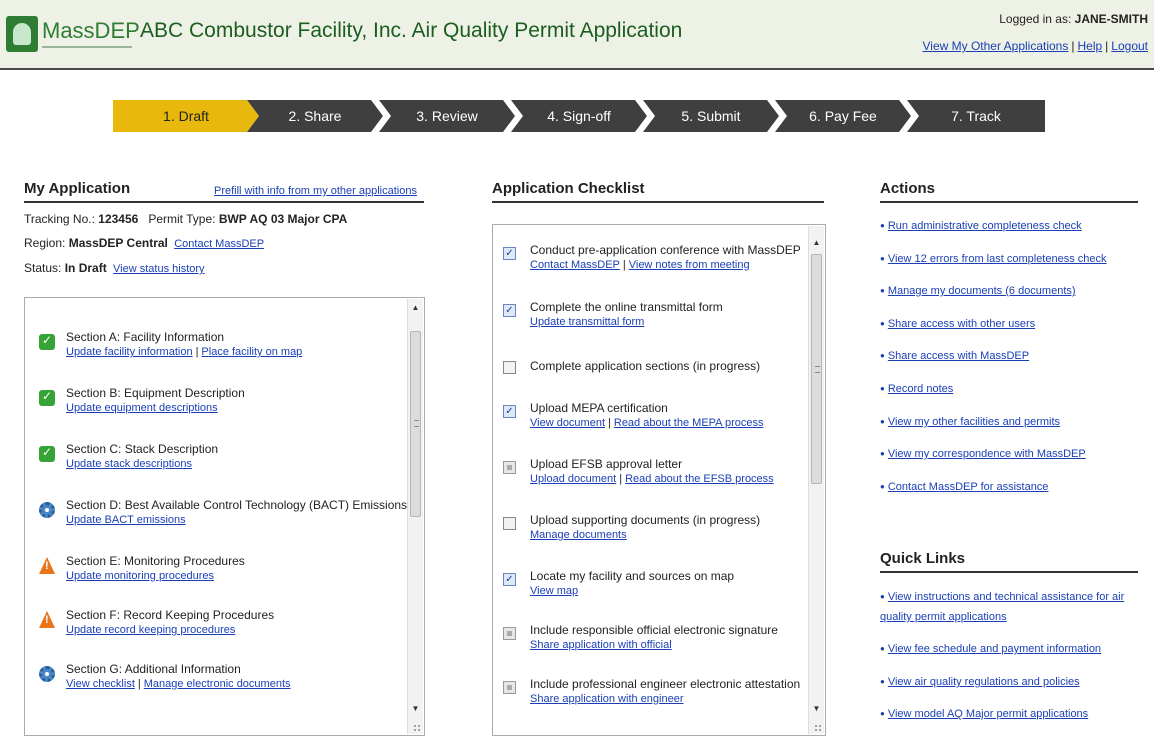  Describe the element at coordinates (567, 423) in the screenshot. I see `checklist-link: View document` at that location.